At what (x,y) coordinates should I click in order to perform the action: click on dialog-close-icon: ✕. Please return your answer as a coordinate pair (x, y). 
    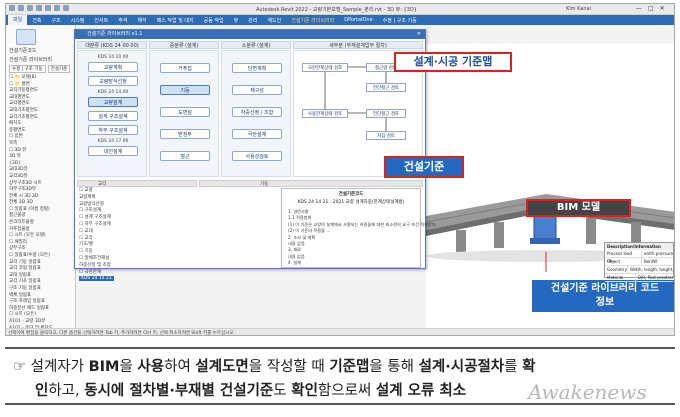
    Looking at the image, I should click on (419, 34).